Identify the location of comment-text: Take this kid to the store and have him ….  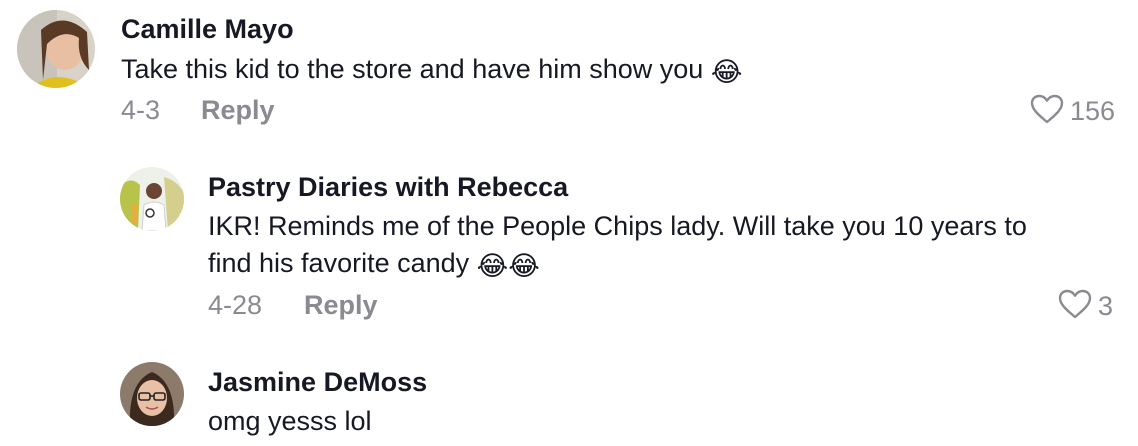
(431, 71).